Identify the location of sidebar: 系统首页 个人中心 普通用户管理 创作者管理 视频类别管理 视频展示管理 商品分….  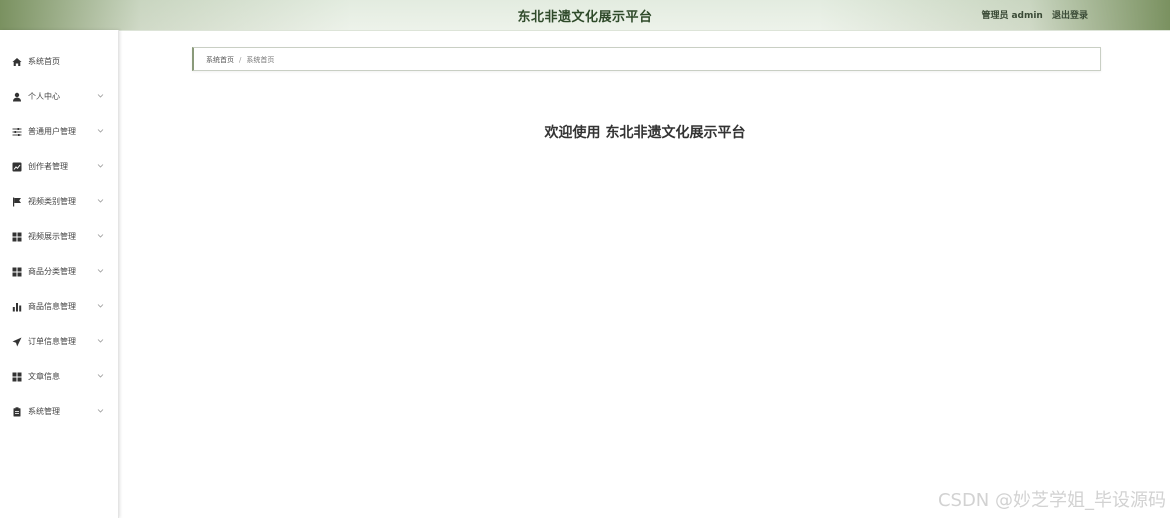
(59, 274).